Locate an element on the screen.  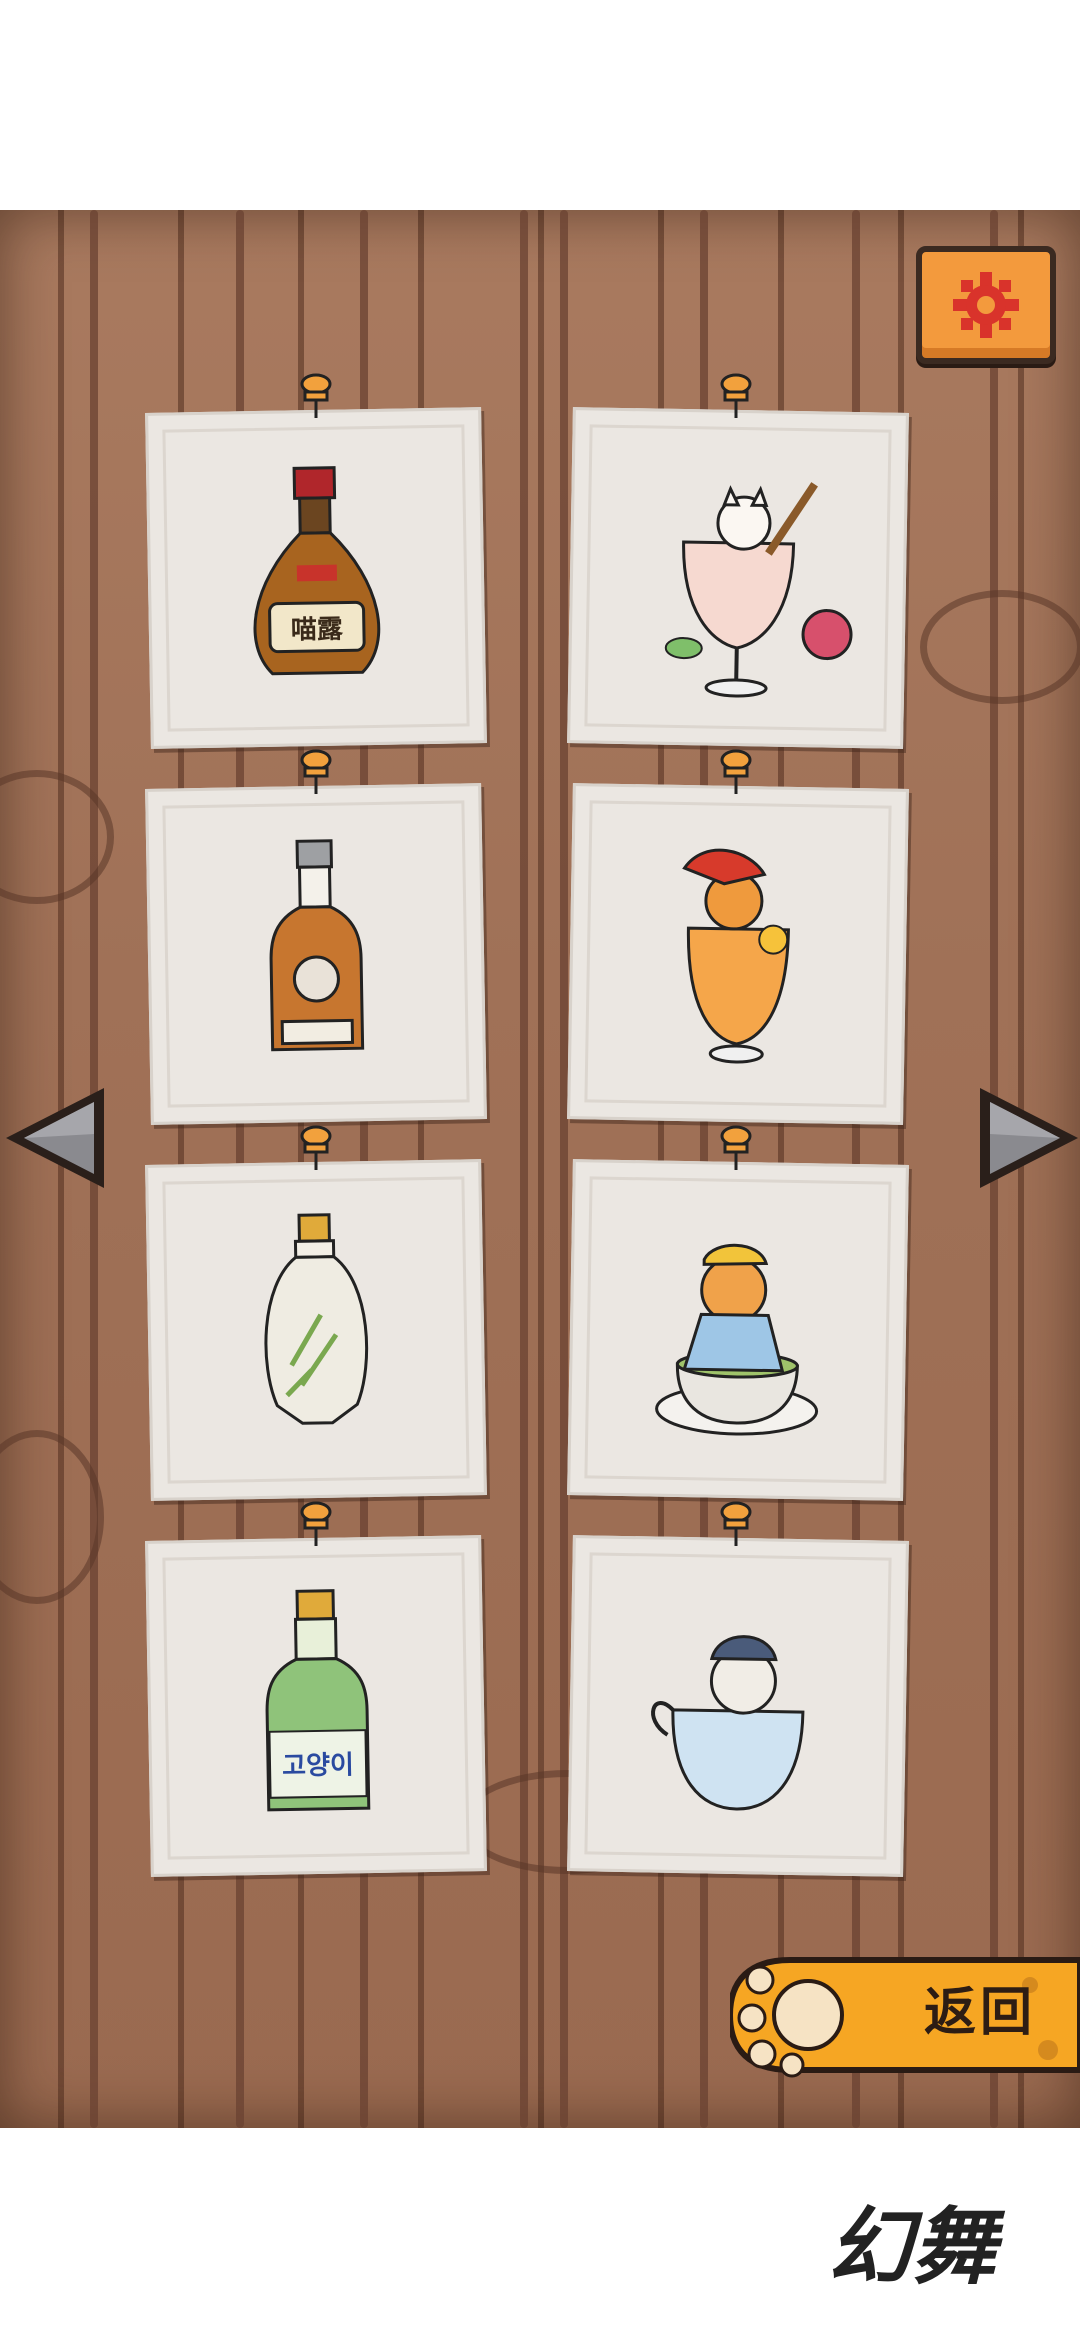
bottle-illustration is located at coordinates (317, 571).